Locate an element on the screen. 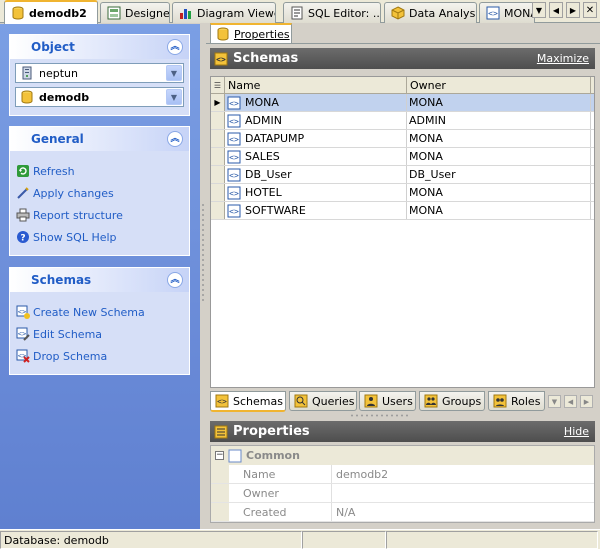 This screenshot has height=549, width=600. tab-data-analysis: Data Analysis is located at coordinates (430, 12).